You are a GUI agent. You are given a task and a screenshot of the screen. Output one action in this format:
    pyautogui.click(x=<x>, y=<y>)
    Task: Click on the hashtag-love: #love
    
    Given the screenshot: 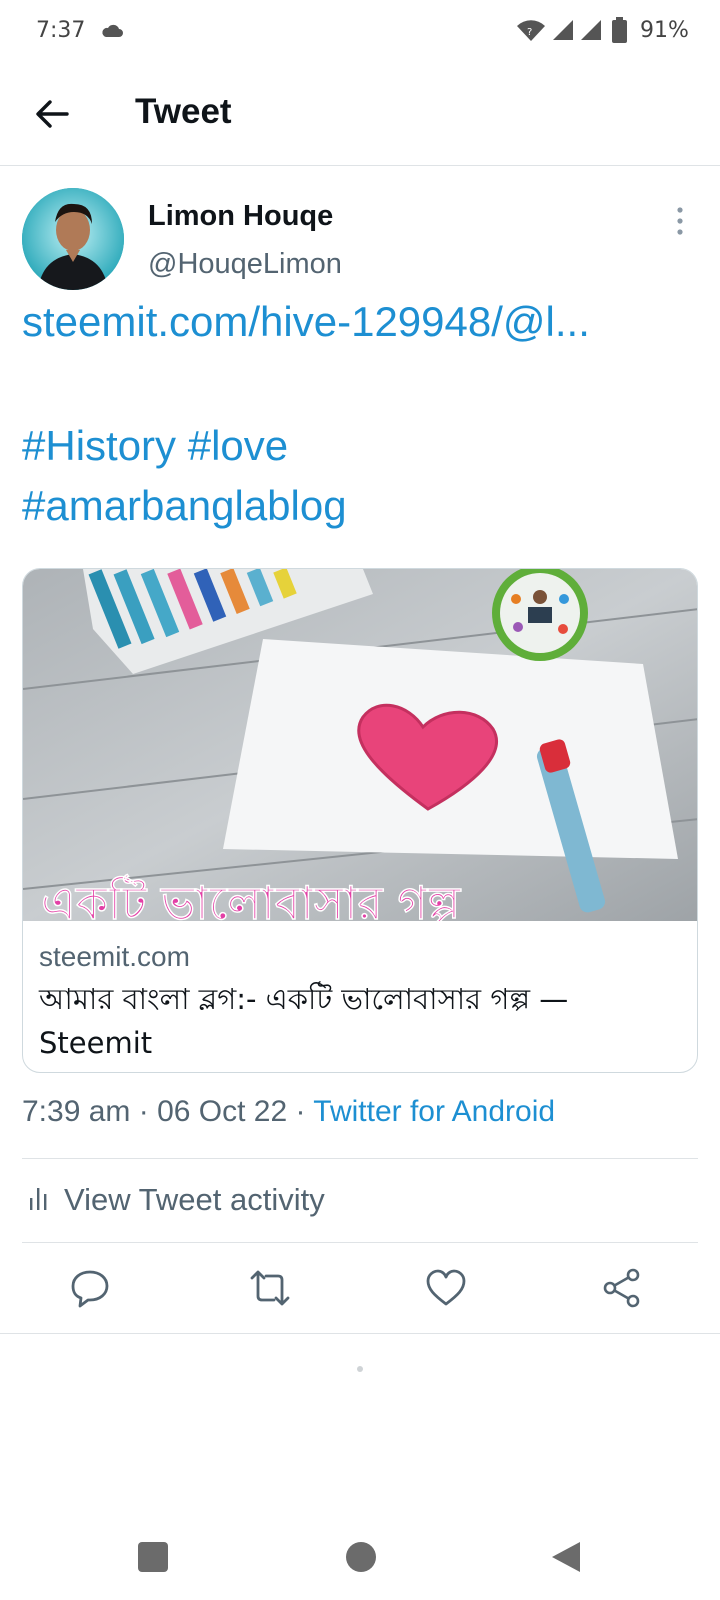 What is the action you would take?
    pyautogui.click(x=238, y=445)
    